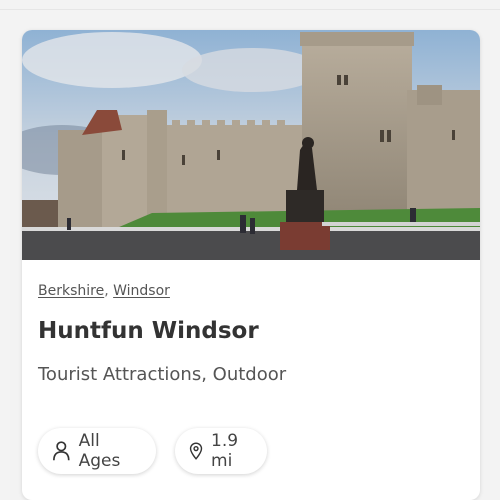 The width and height of the screenshot is (500, 500). What do you see at coordinates (250, 5) in the screenshot?
I see `top-bar` at bounding box center [250, 5].